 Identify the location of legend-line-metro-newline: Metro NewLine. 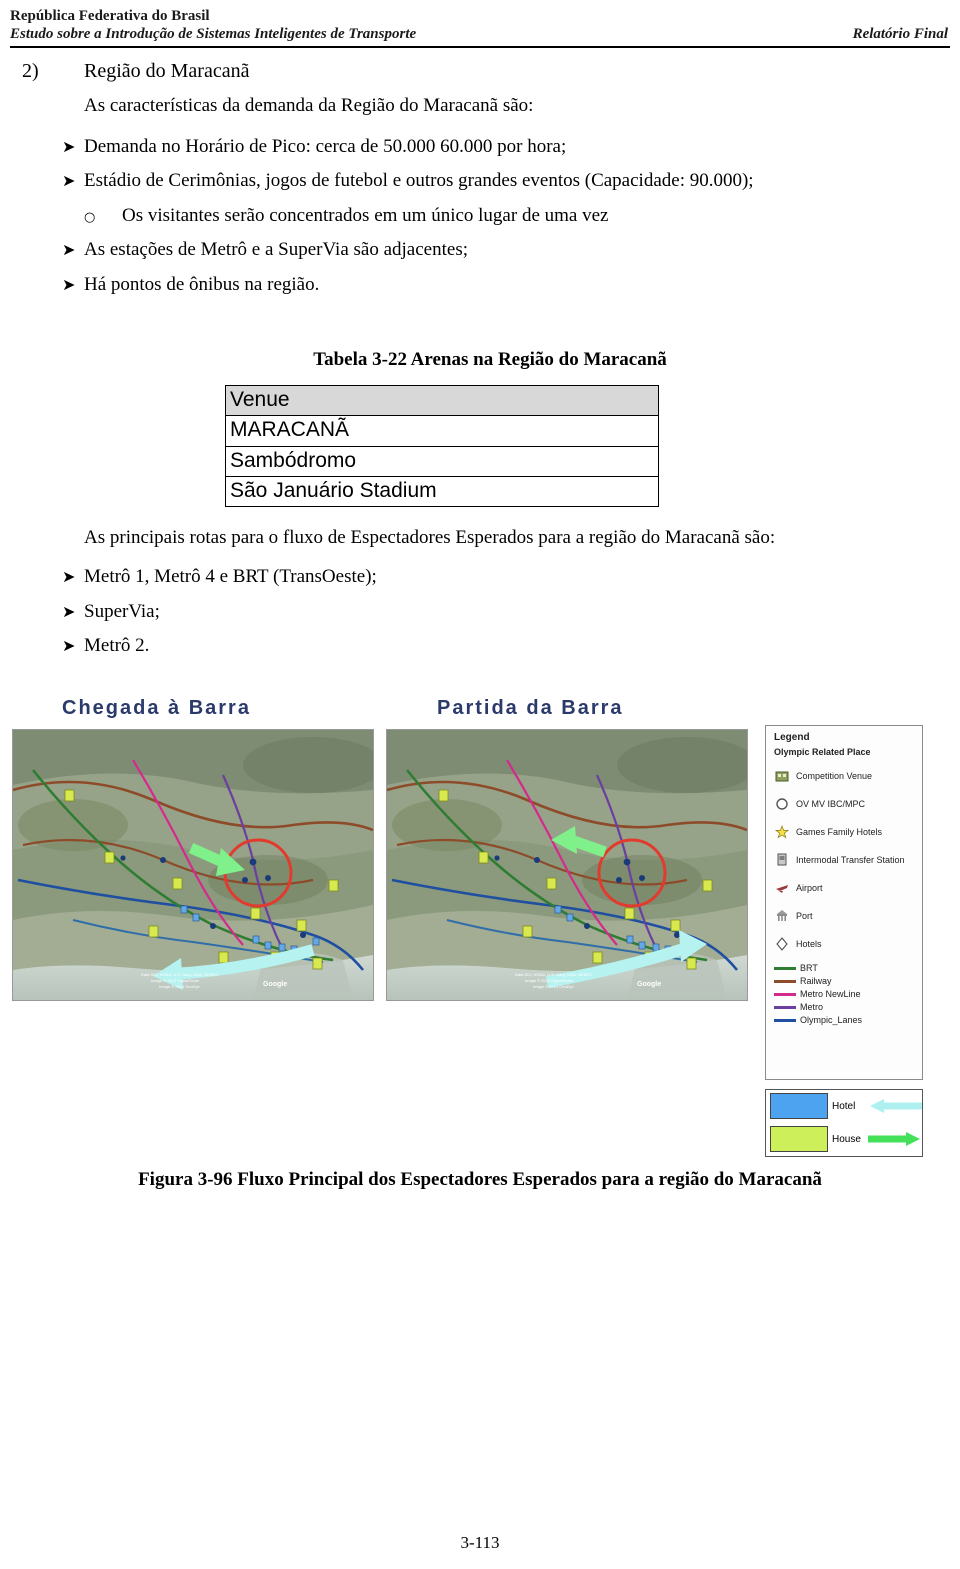
(848, 994).